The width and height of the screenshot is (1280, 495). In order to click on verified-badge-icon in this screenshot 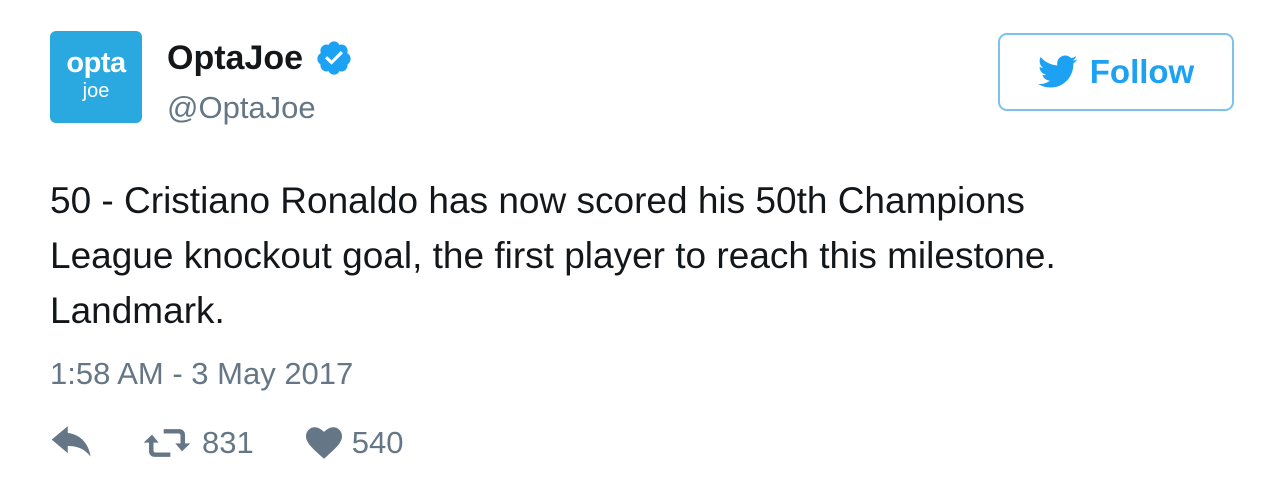, I will do `click(334, 58)`.